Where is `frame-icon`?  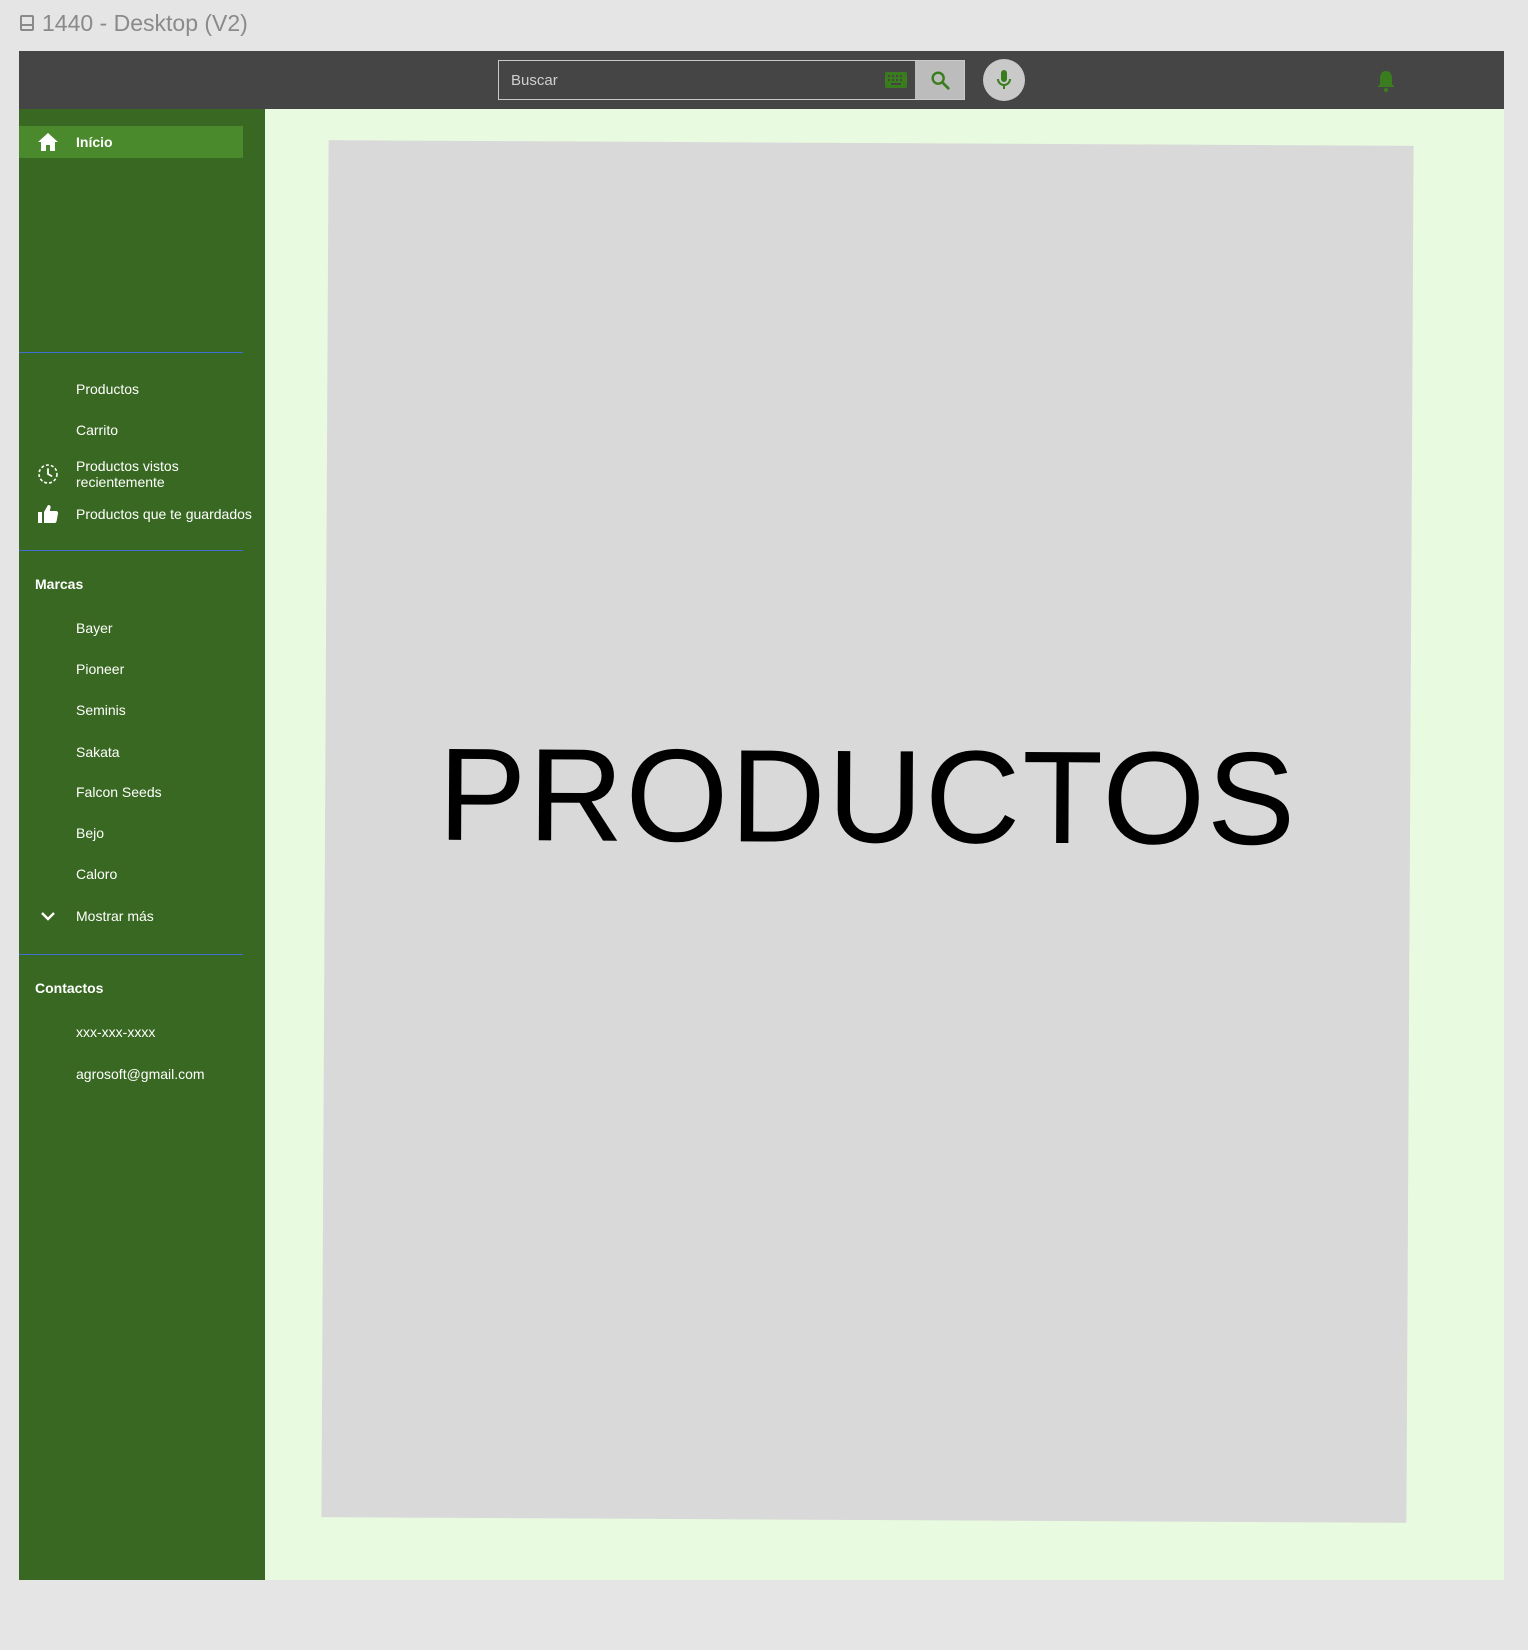 frame-icon is located at coordinates (27, 23).